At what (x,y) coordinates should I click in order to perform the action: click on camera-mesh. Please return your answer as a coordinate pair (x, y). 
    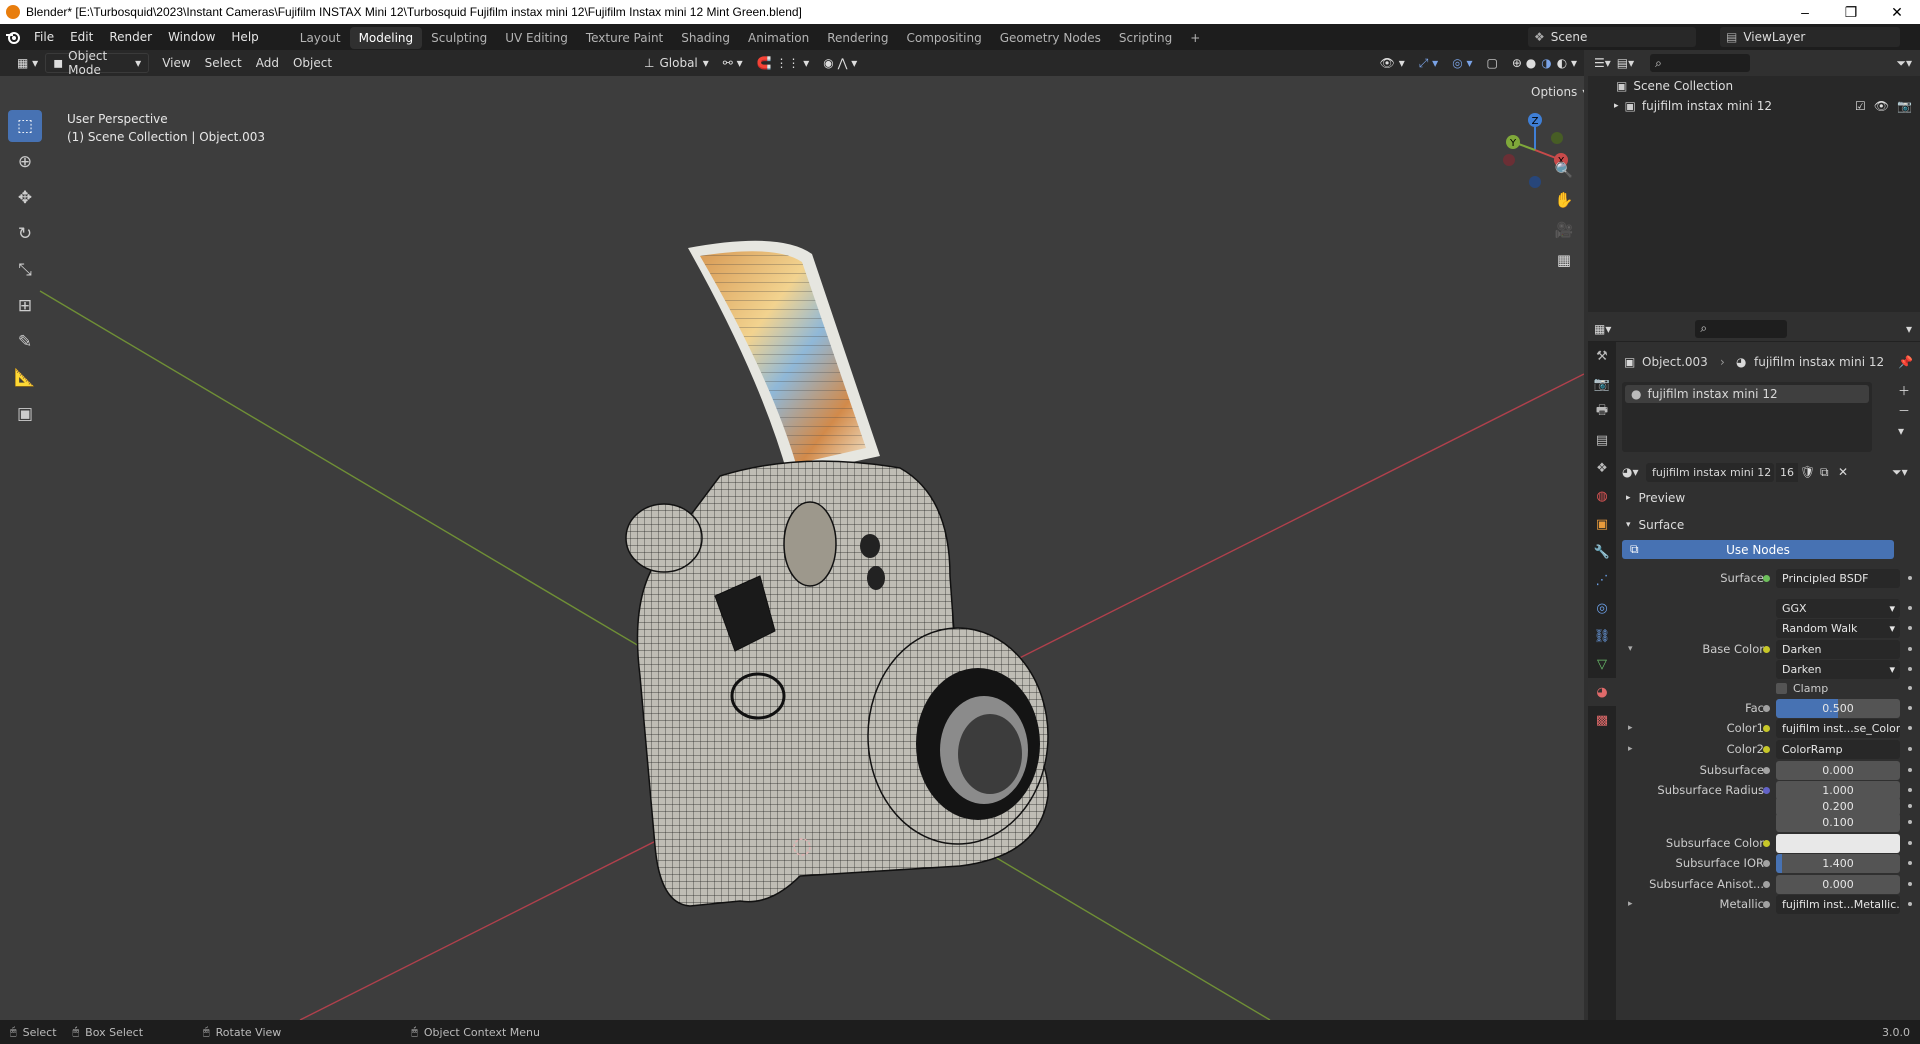
    Looking at the image, I should click on (837, 683).